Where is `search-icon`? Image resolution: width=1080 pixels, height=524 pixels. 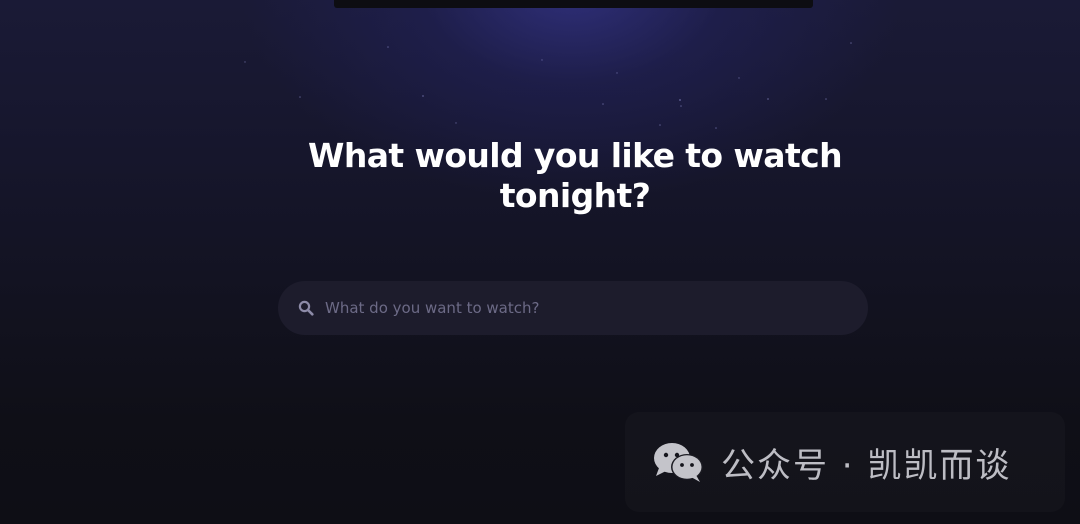
search-icon is located at coordinates (306, 308).